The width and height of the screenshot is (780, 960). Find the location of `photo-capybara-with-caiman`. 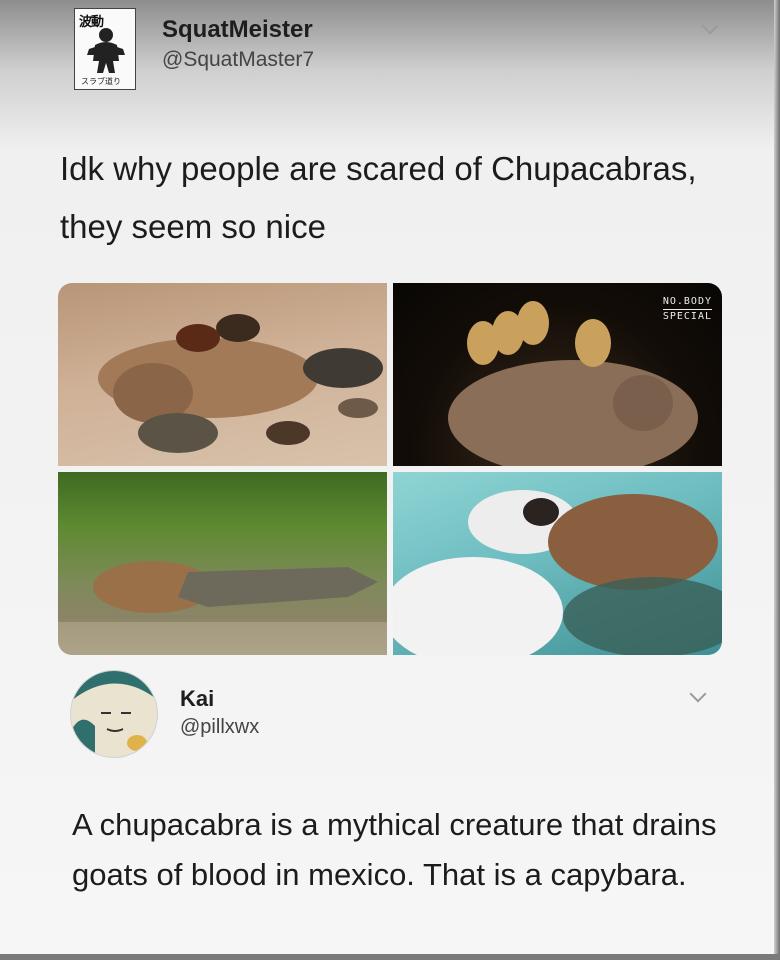

photo-capybara-with-caiman is located at coordinates (222, 563).